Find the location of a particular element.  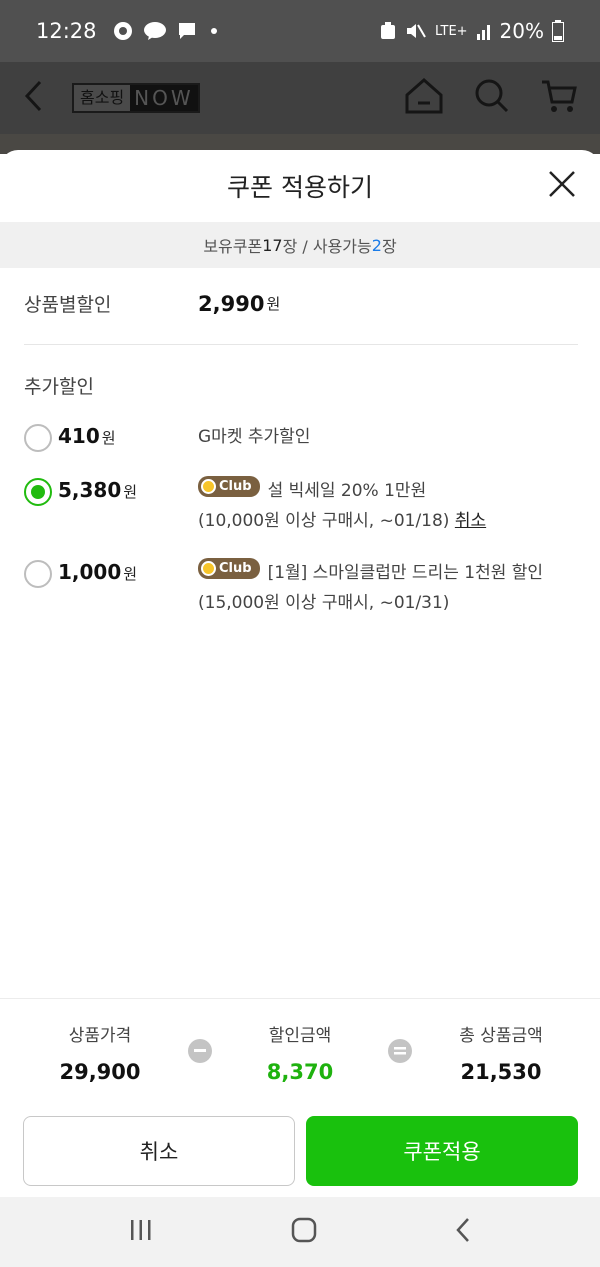

chrome-icon is located at coordinates (123, 31).